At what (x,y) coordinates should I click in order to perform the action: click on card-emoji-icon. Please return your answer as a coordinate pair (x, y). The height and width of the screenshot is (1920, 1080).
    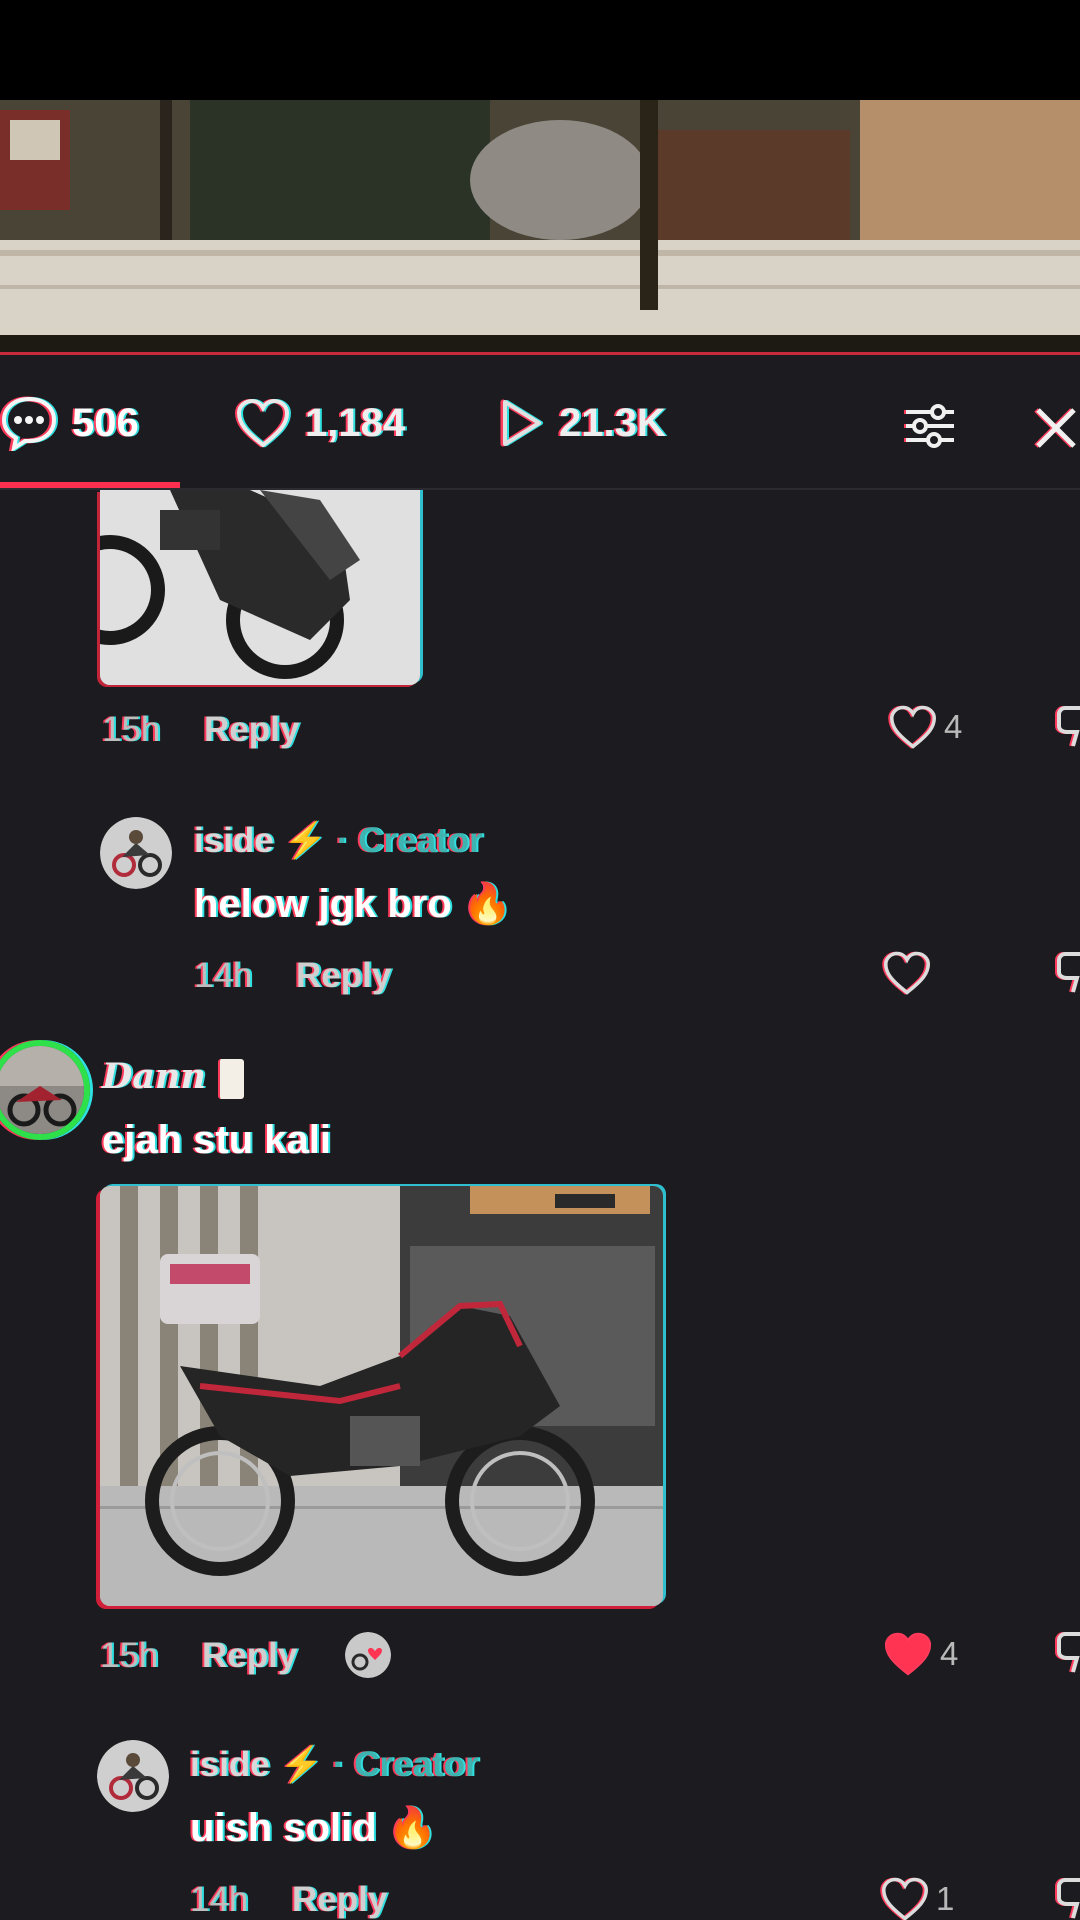
    Looking at the image, I should click on (231, 1078).